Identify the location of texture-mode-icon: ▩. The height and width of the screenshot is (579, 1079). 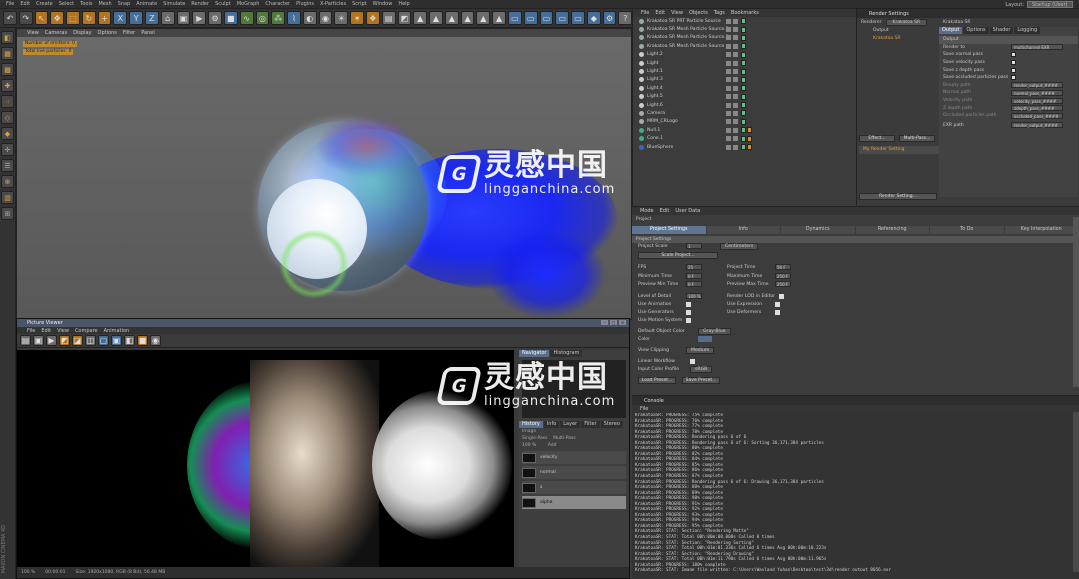
(7, 69).